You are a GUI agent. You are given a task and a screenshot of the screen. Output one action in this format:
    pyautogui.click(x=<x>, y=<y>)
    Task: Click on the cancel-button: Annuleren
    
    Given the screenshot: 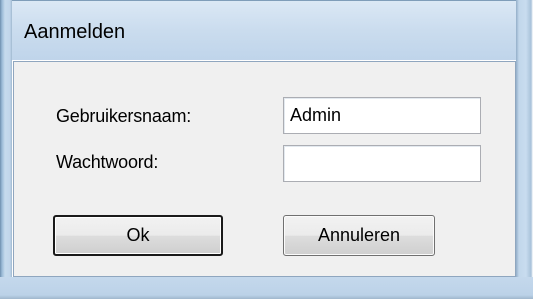 What is the action you would take?
    pyautogui.click(x=359, y=235)
    